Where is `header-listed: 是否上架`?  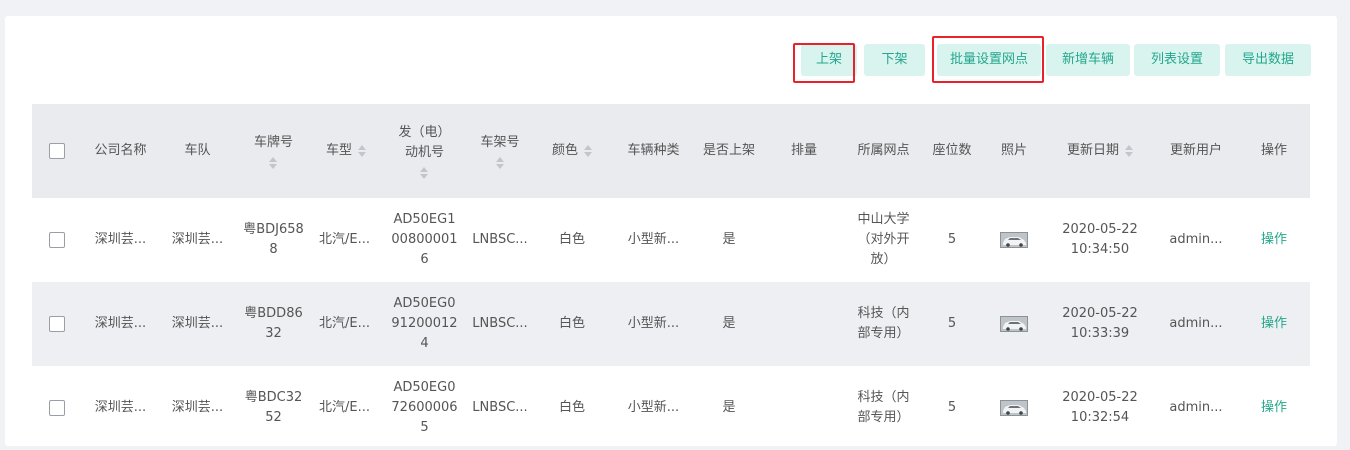 header-listed: 是否上架 is located at coordinates (728, 150).